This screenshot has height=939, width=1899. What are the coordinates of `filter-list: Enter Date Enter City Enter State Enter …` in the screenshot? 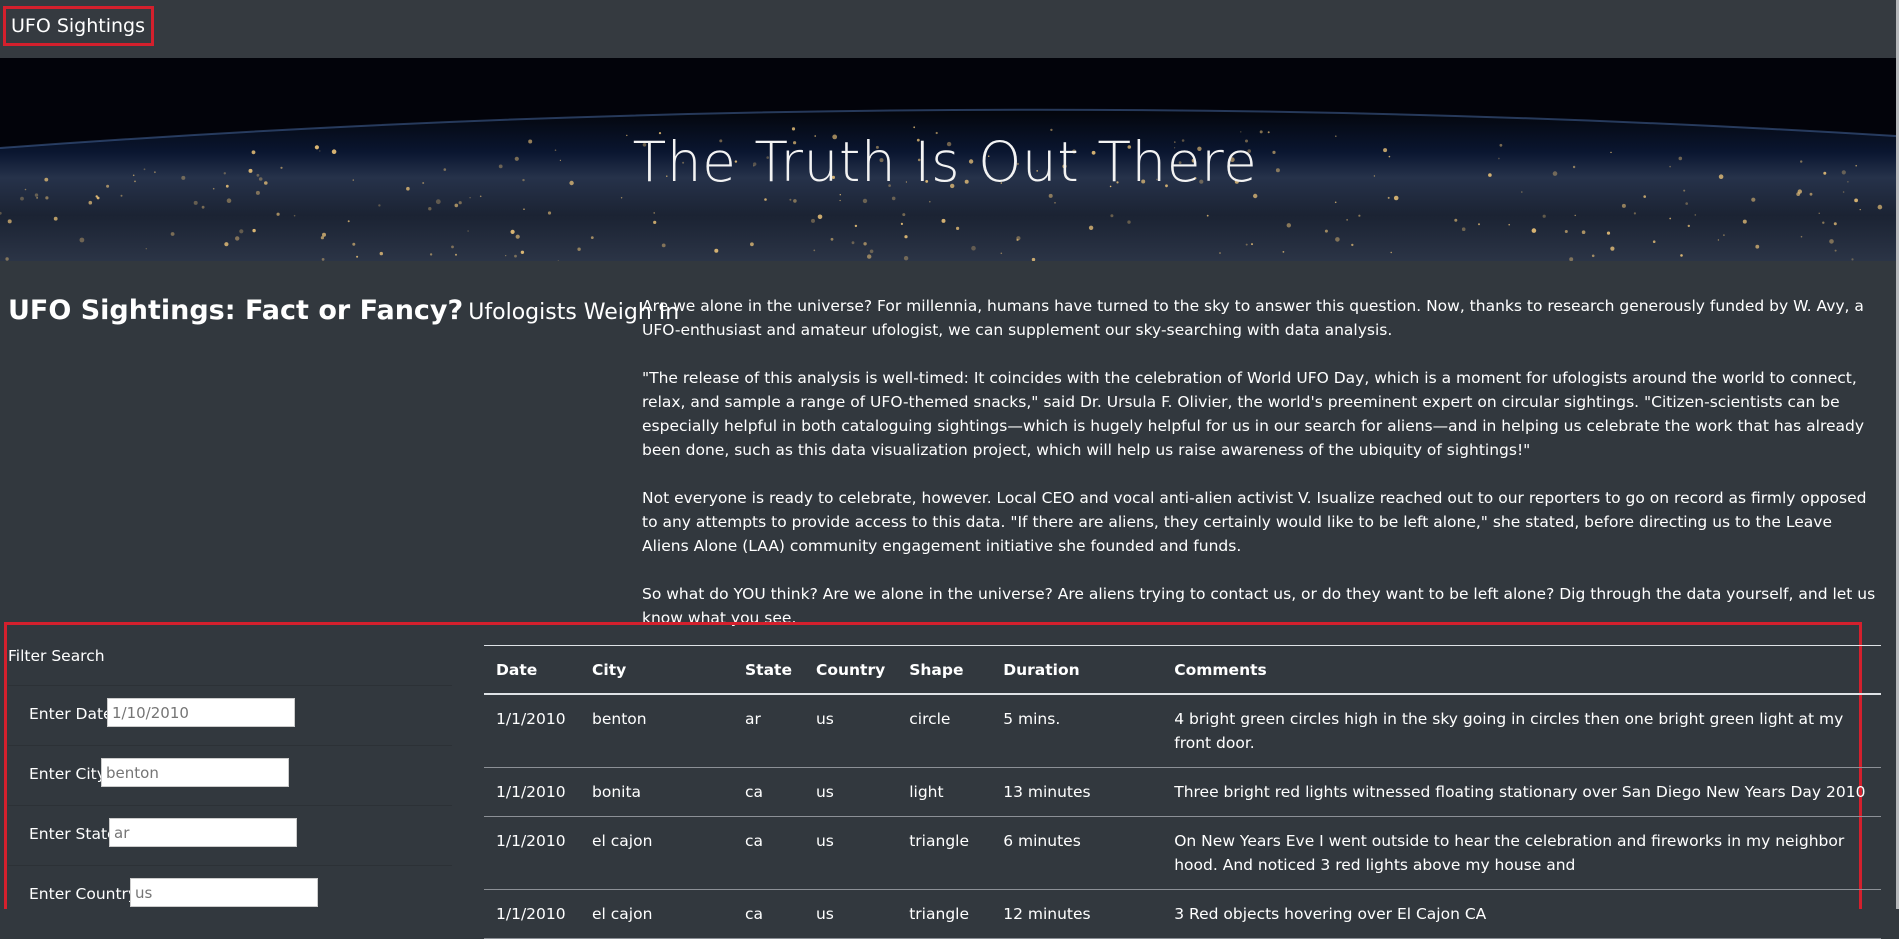 It's located at (230, 805).